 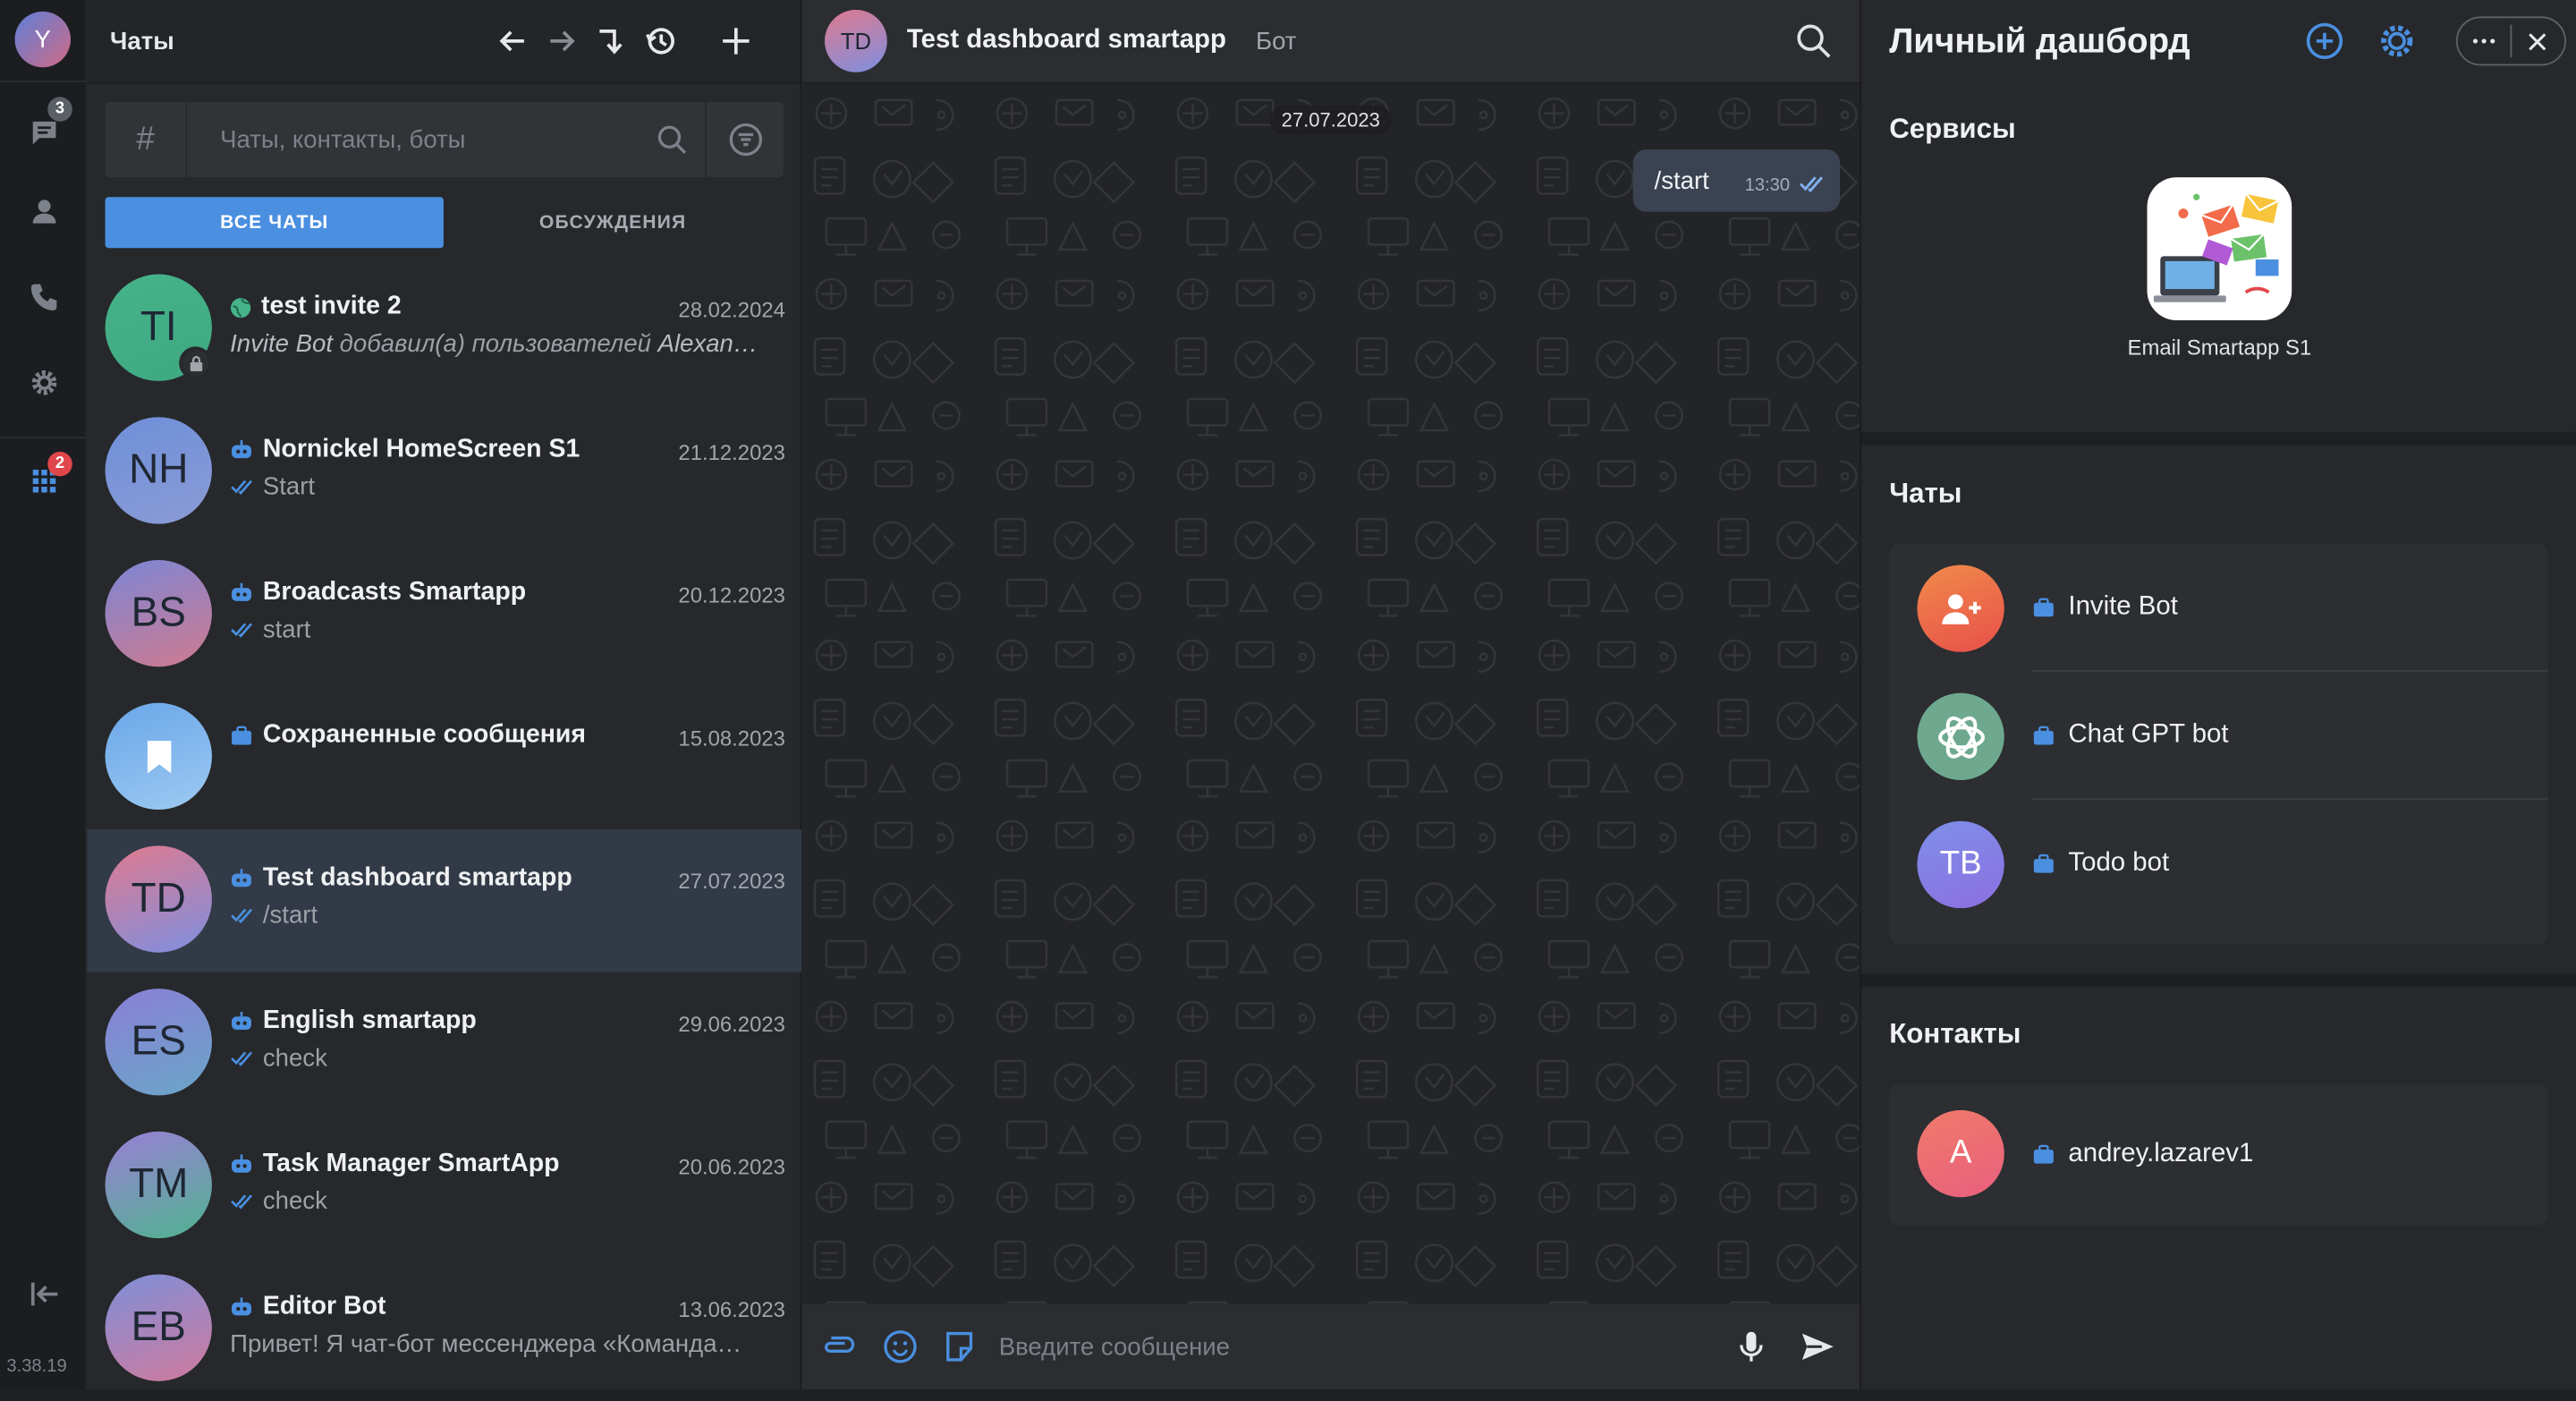 I want to click on chat-name: English smartapp, so click(x=353, y=1021).